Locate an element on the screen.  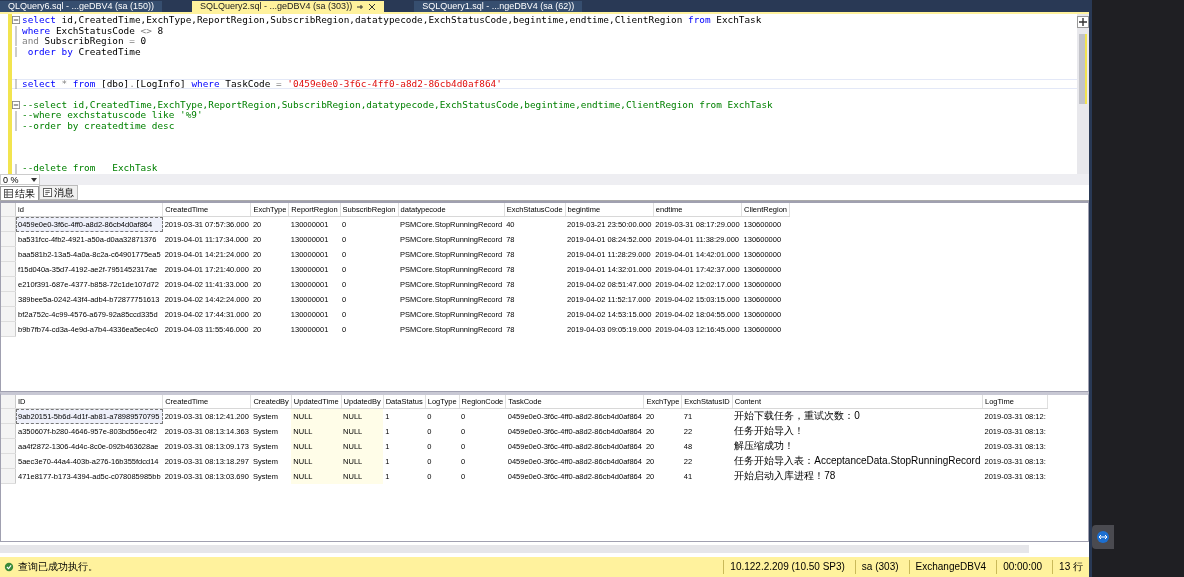
row-count: 13 行 is located at coordinates (1070, 567).